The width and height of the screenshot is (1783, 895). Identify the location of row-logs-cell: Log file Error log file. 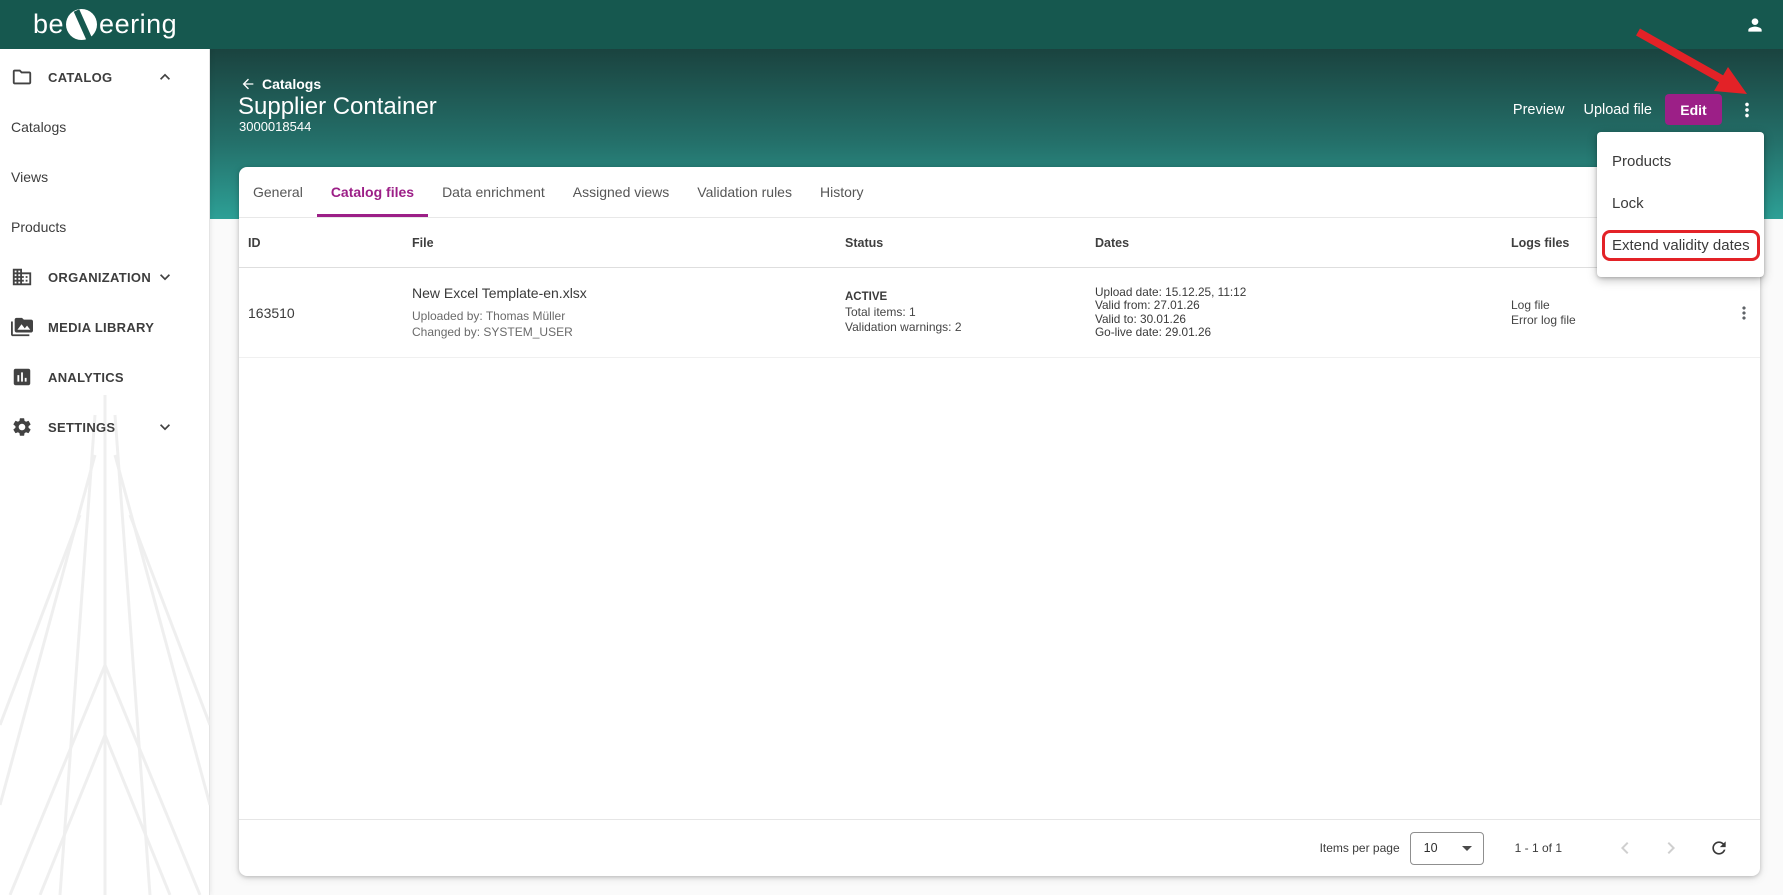
(1619, 313).